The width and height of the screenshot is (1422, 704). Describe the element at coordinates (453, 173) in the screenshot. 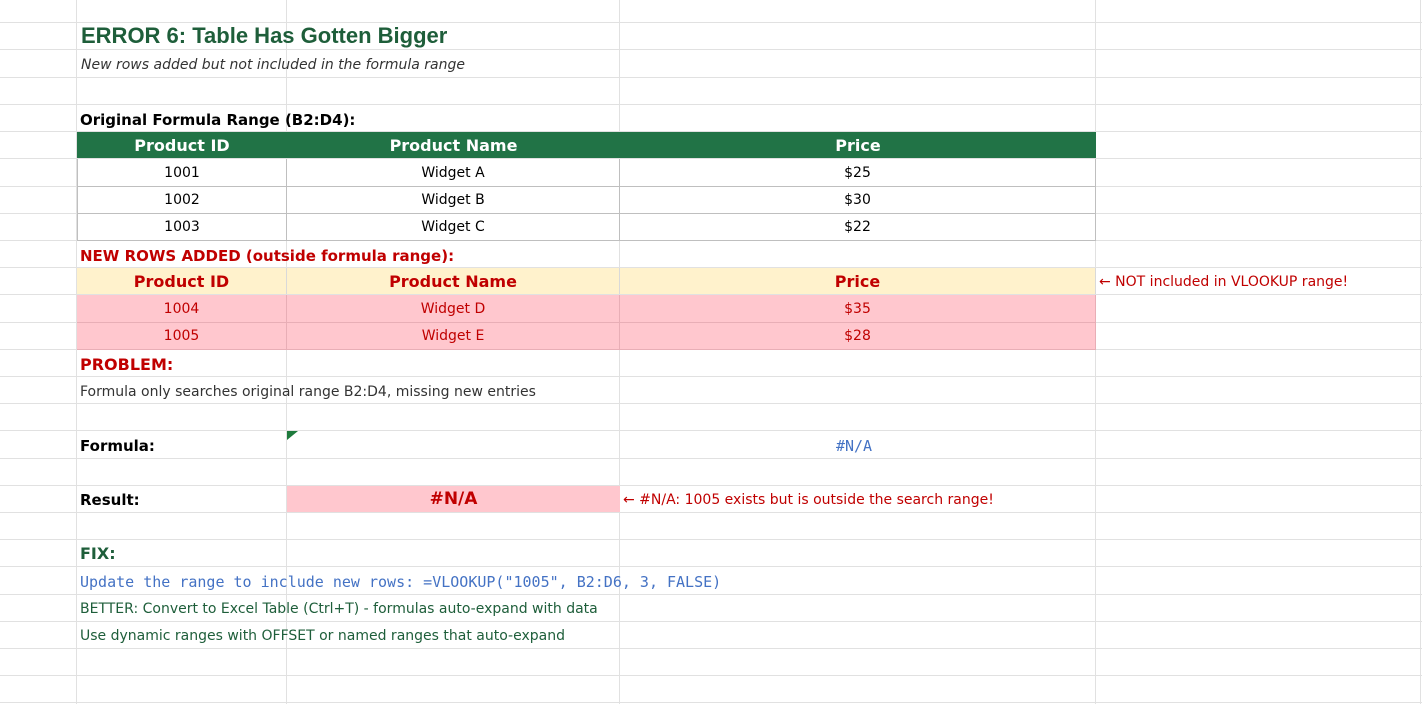

I see `table-cell-name: Widget A` at that location.